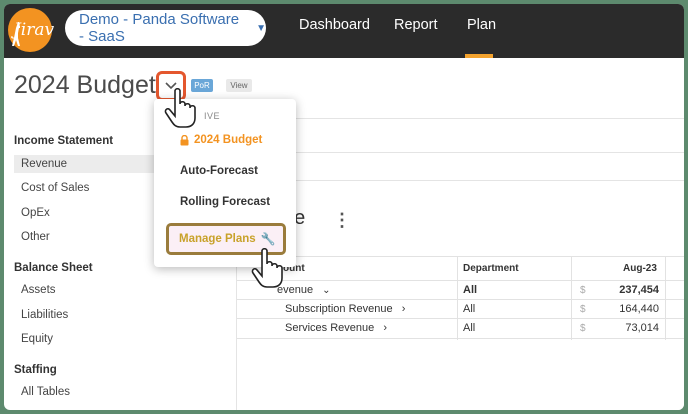 This screenshot has height=414, width=688. Describe the element at coordinates (330, 328) in the screenshot. I see `account-name: Services Revenue` at that location.